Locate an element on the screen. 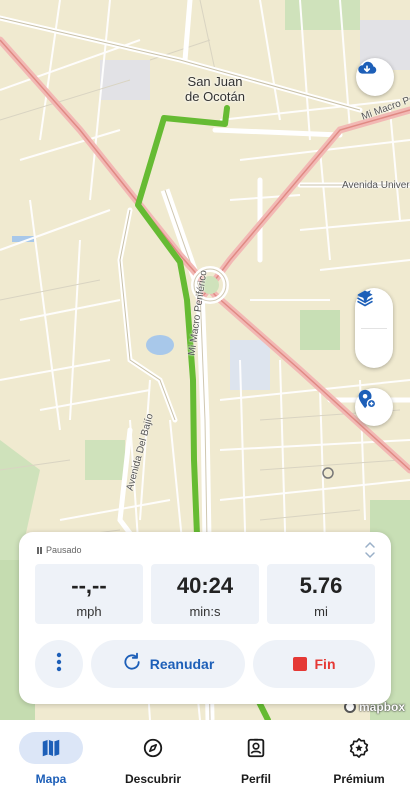 This screenshot has width=410, height=800. premium-badge-icon is located at coordinates (359, 748).